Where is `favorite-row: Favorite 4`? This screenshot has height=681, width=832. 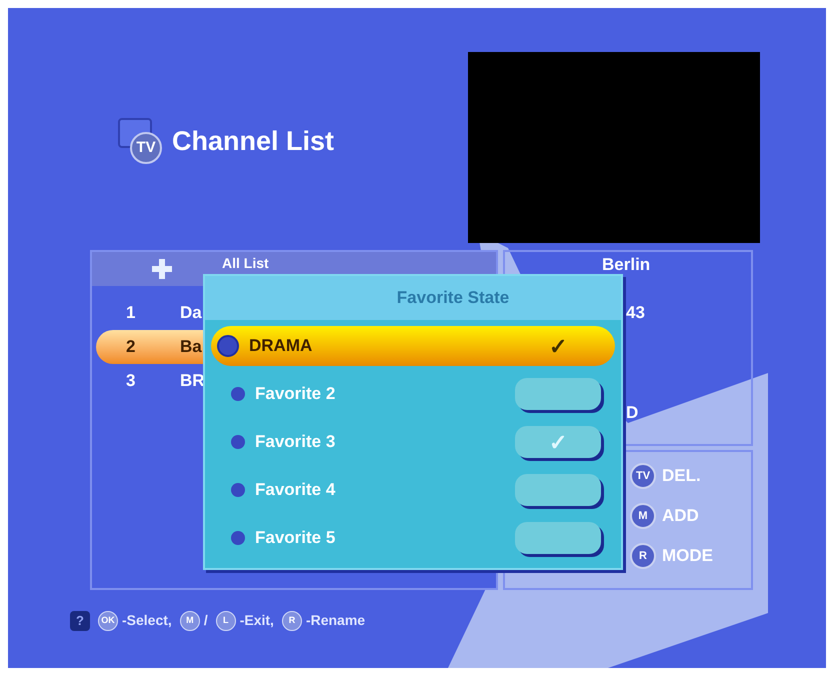 favorite-row: Favorite 4 is located at coordinates (413, 490).